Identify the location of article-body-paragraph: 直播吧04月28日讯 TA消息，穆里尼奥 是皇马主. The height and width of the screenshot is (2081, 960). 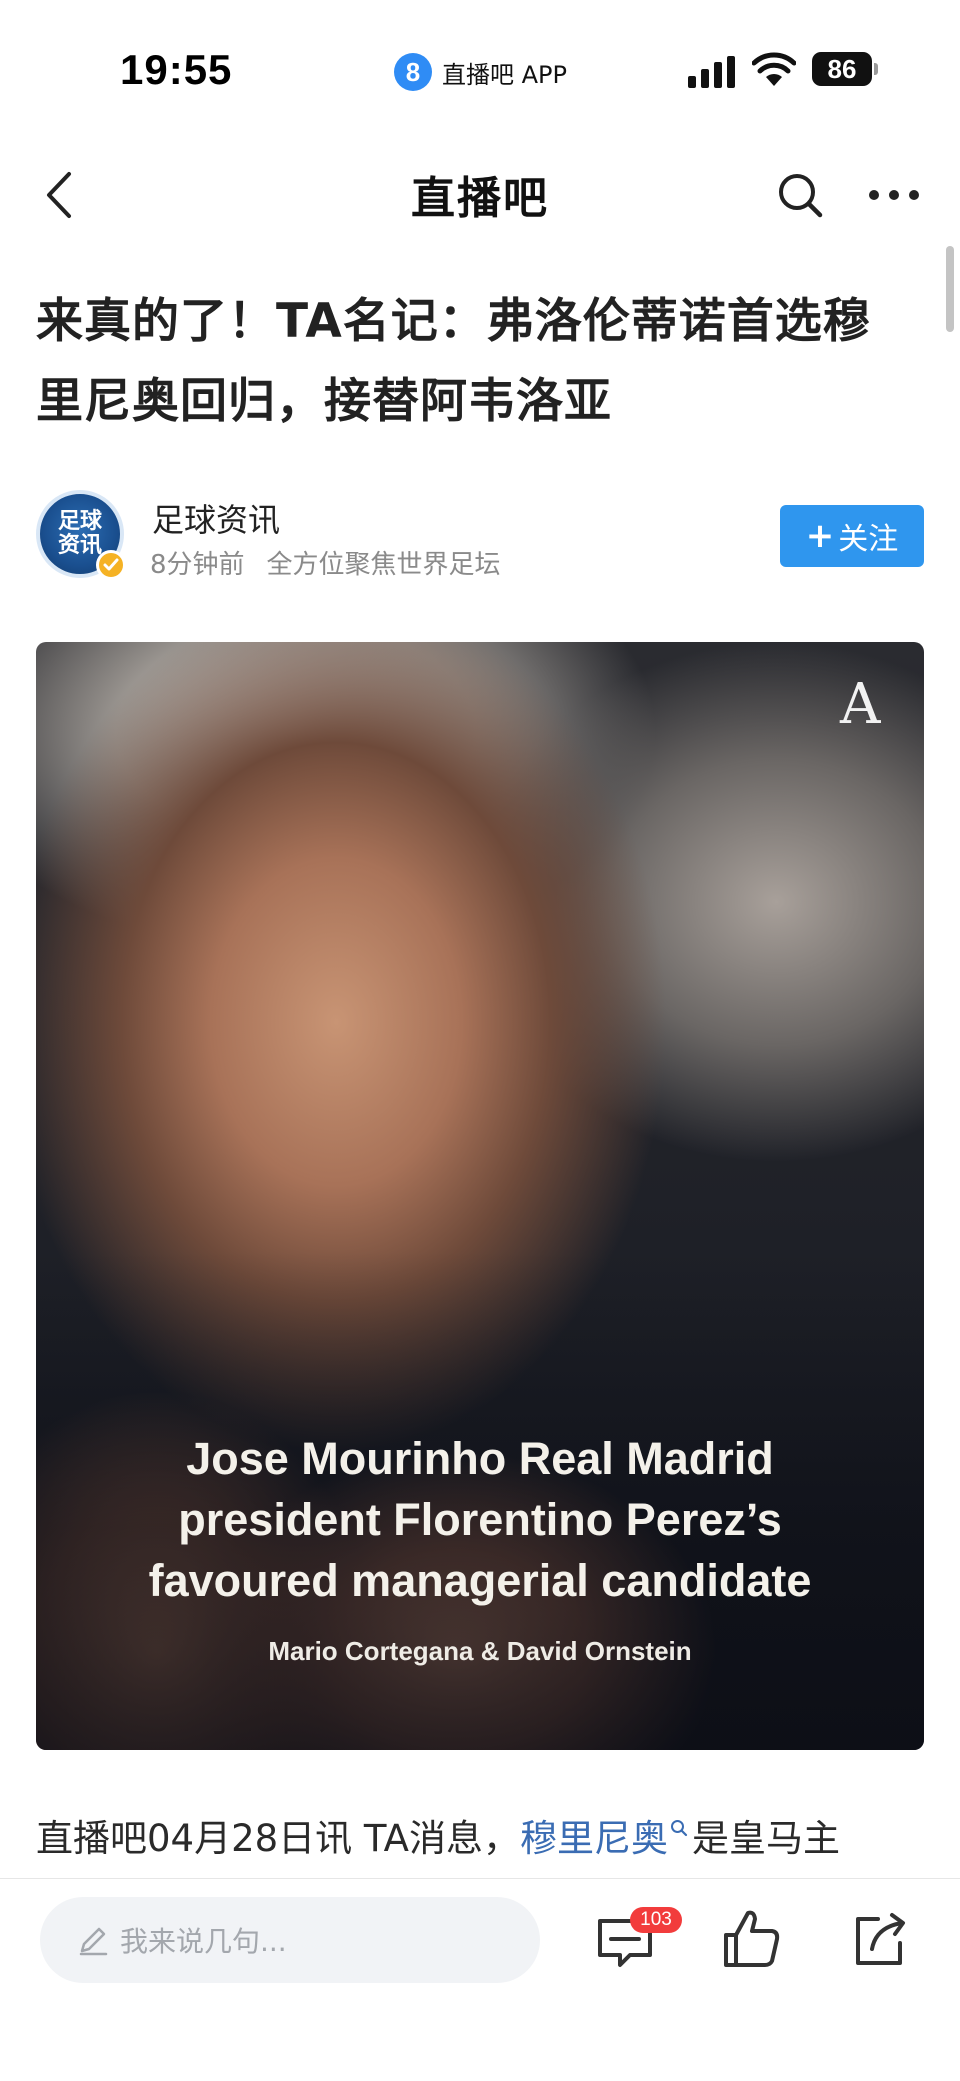
(486, 1835).